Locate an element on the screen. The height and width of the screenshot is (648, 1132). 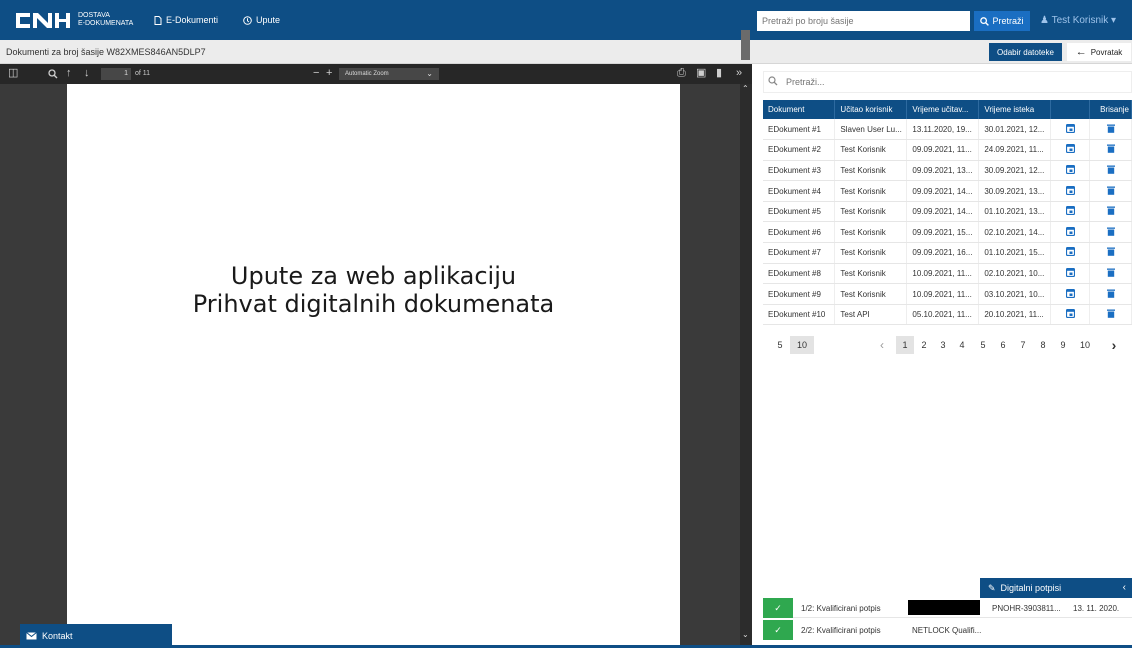
chassis-search-input is located at coordinates (863, 21).